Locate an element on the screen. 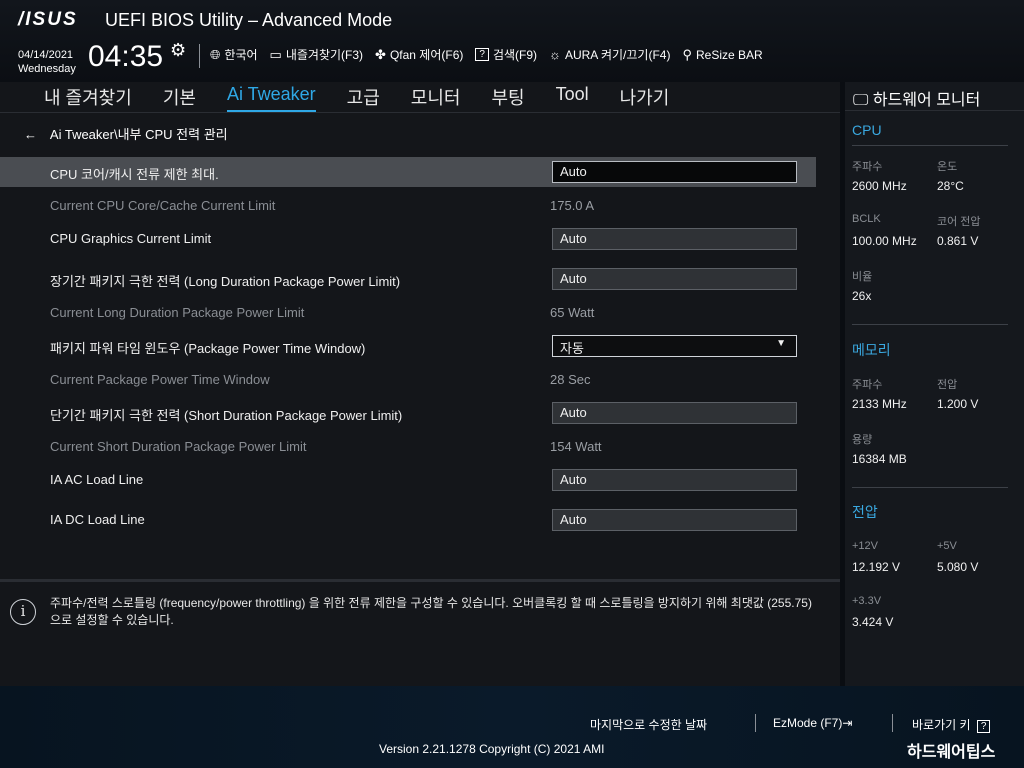  setting-value: 175.0 A is located at coordinates (572, 205).